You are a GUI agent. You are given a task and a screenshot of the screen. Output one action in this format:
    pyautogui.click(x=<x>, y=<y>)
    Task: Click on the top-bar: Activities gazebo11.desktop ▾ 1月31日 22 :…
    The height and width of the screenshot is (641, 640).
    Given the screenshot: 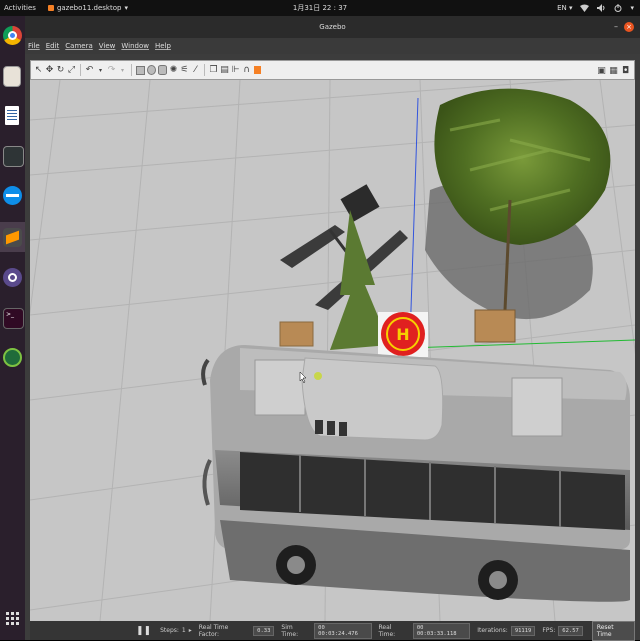 What is the action you would take?
    pyautogui.click(x=320, y=8)
    